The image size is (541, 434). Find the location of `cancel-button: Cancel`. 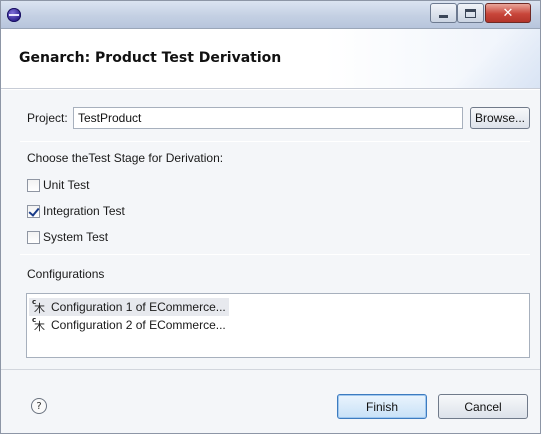

cancel-button: Cancel is located at coordinates (483, 406).